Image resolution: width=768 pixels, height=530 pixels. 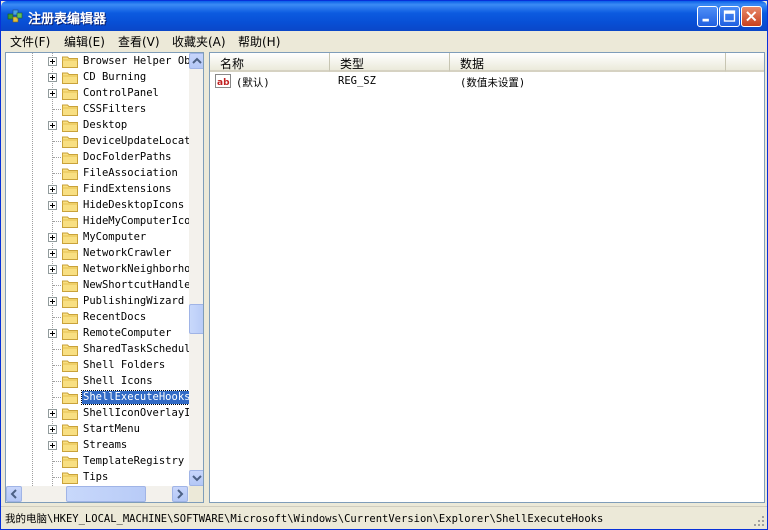 I want to click on tree-item: Streams, so click(x=104, y=446).